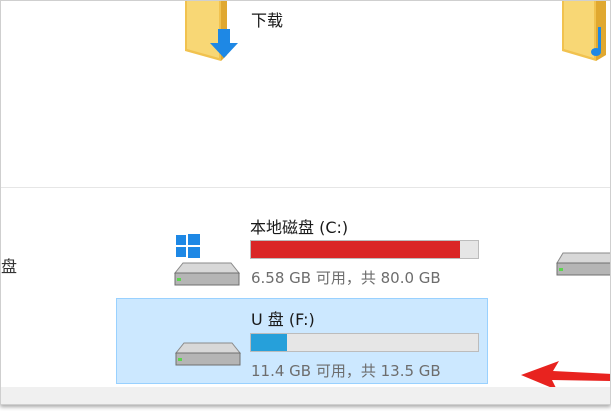 Image resolution: width=611 pixels, height=411 pixels. Describe the element at coordinates (208, 354) in the screenshot. I see `usb-drive-icon` at that location.